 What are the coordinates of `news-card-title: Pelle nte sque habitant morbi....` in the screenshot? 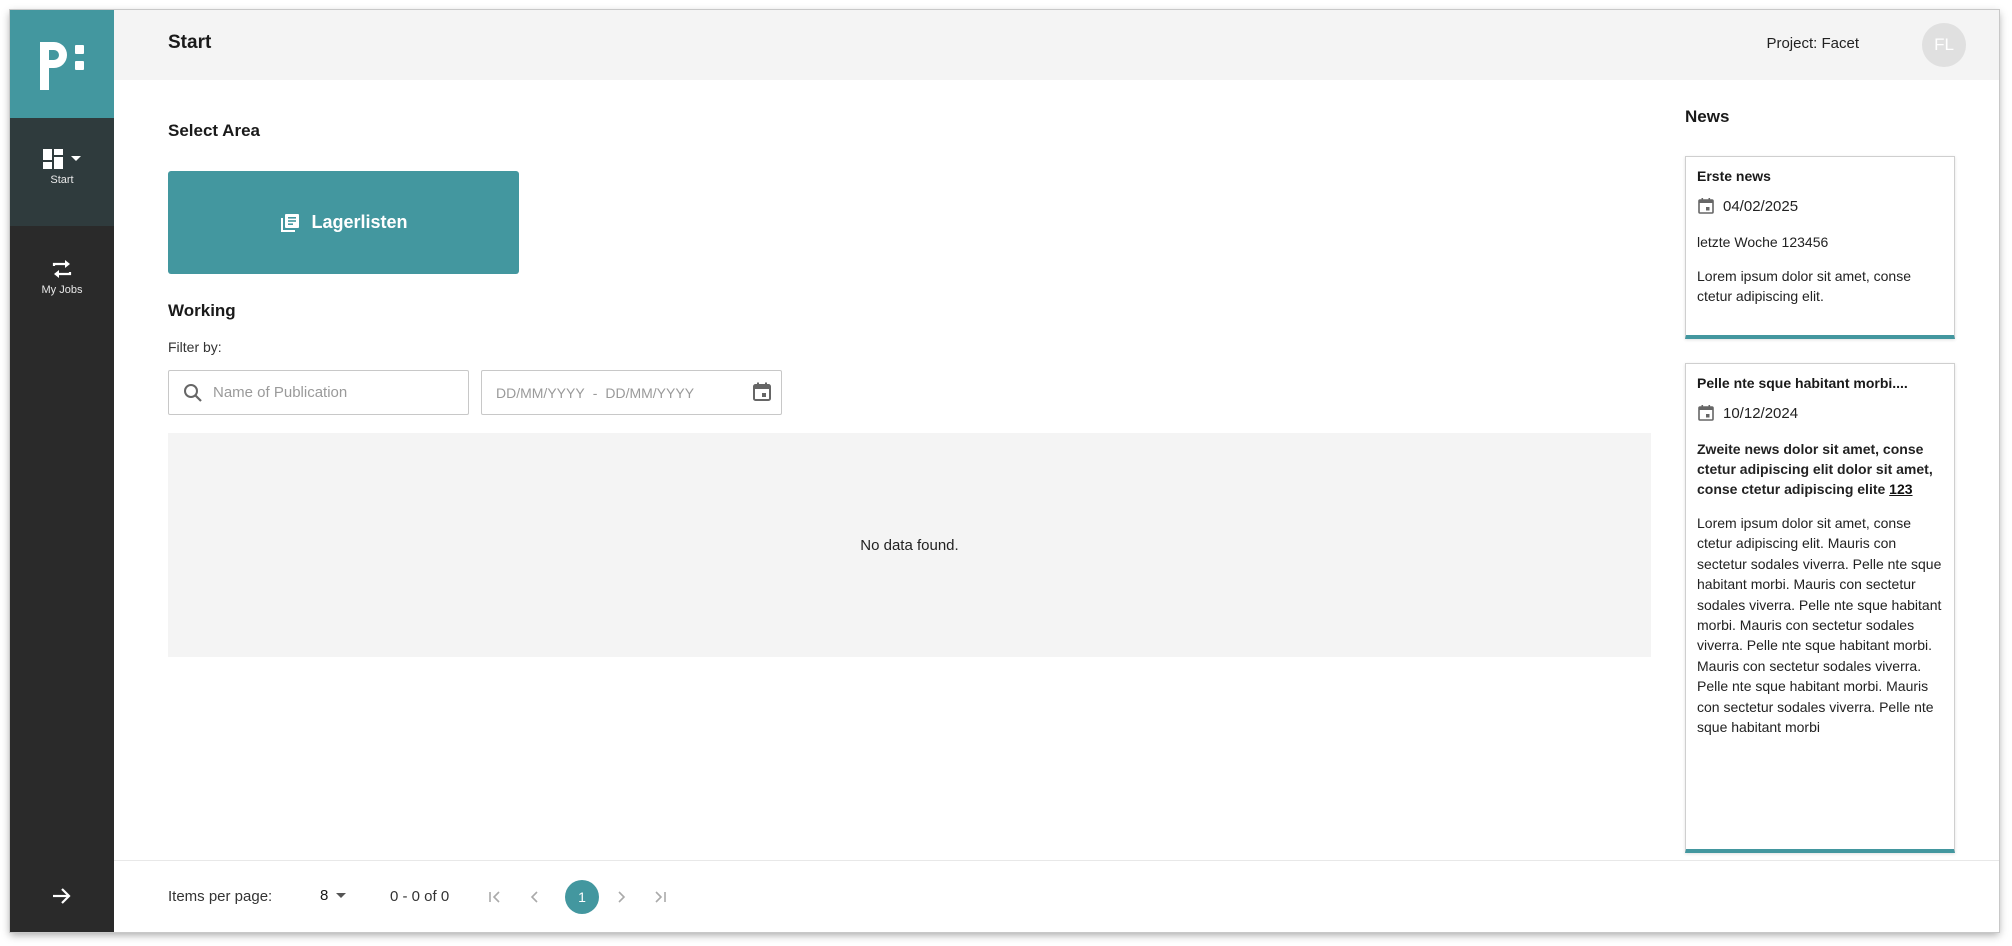 It's located at (1802, 383).